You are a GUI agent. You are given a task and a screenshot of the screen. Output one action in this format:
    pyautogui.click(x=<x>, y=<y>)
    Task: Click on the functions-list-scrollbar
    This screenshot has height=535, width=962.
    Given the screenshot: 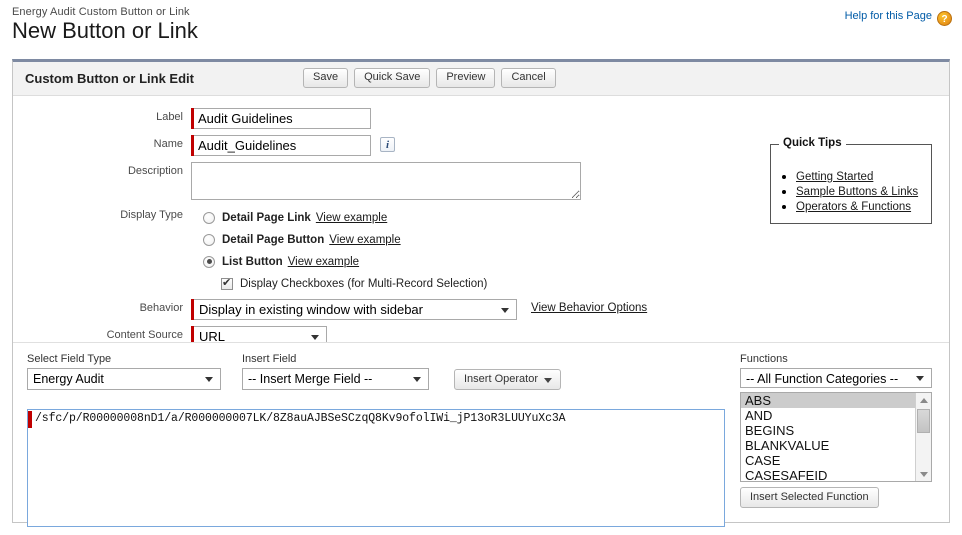 What is the action you would take?
    pyautogui.click(x=923, y=437)
    